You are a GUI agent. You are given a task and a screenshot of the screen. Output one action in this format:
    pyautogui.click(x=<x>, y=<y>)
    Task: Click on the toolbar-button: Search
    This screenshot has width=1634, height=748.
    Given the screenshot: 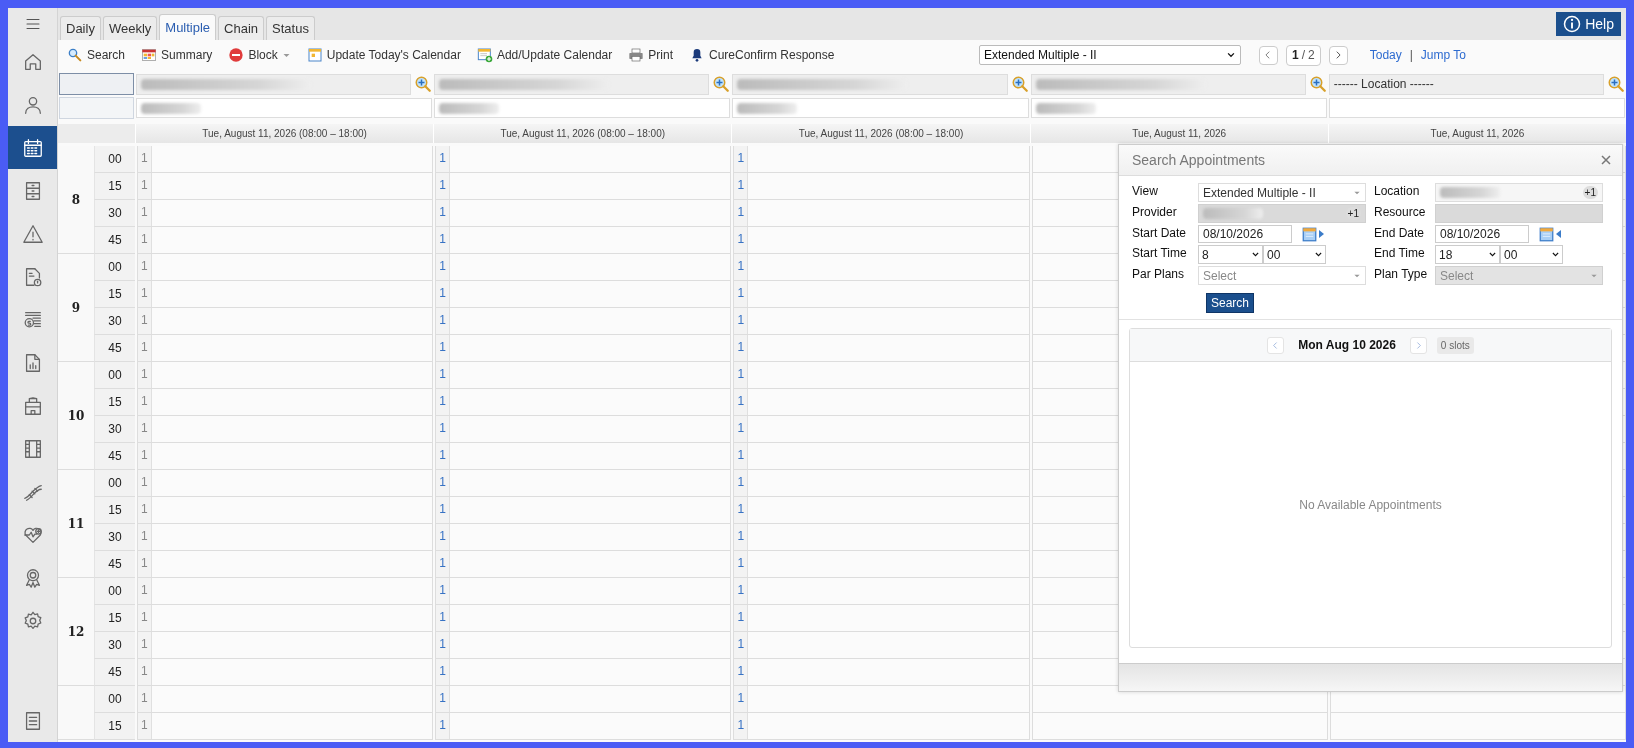 What is the action you would take?
    pyautogui.click(x=96, y=55)
    